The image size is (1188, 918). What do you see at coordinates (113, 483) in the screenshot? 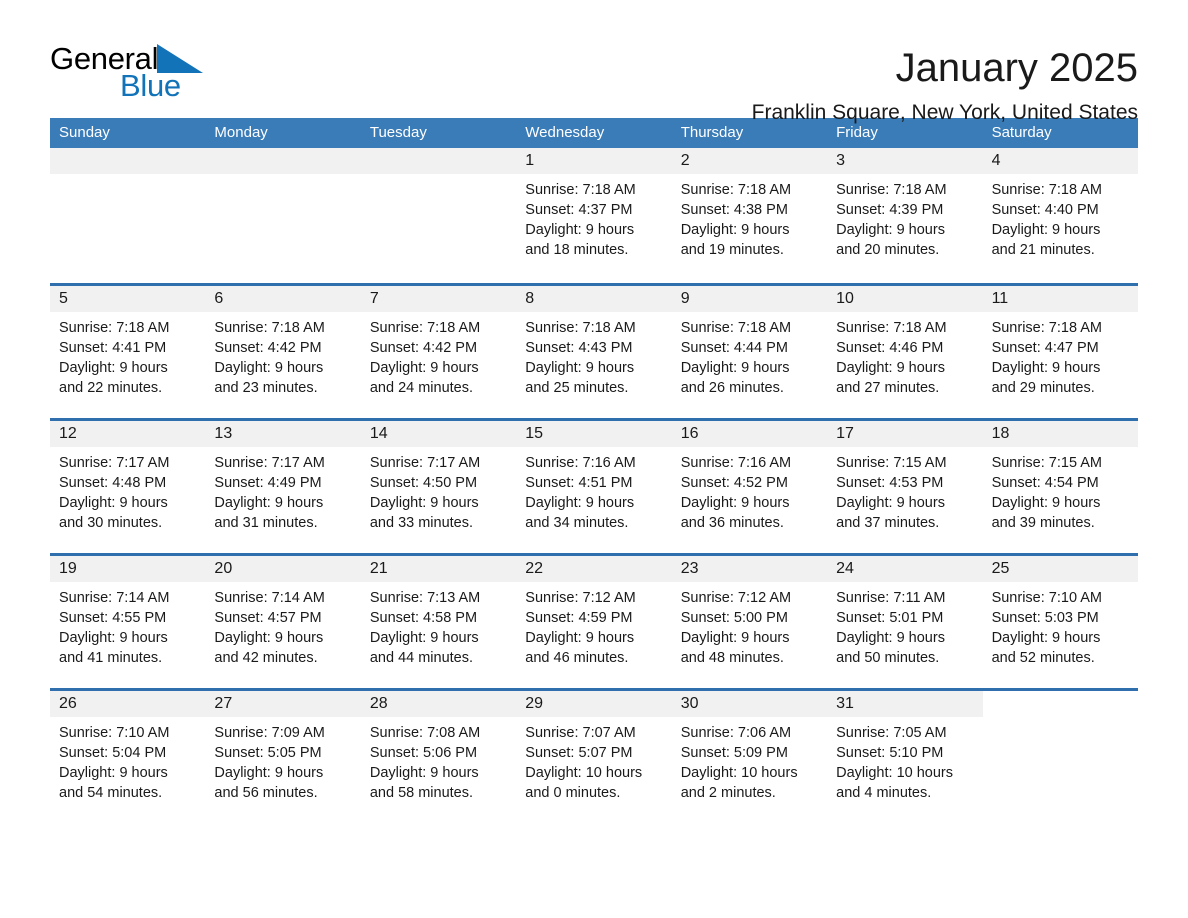
I see `sunset-text: Sunset: 4:48 PM` at bounding box center [113, 483].